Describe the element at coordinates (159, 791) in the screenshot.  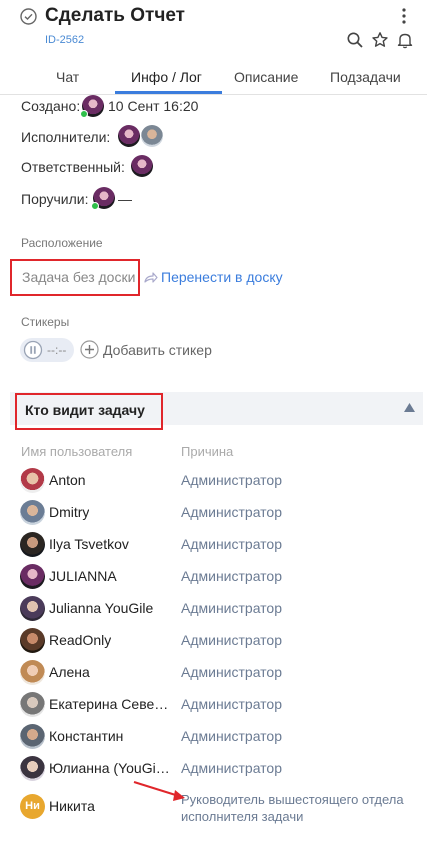
I see `annotation-arrow` at that location.